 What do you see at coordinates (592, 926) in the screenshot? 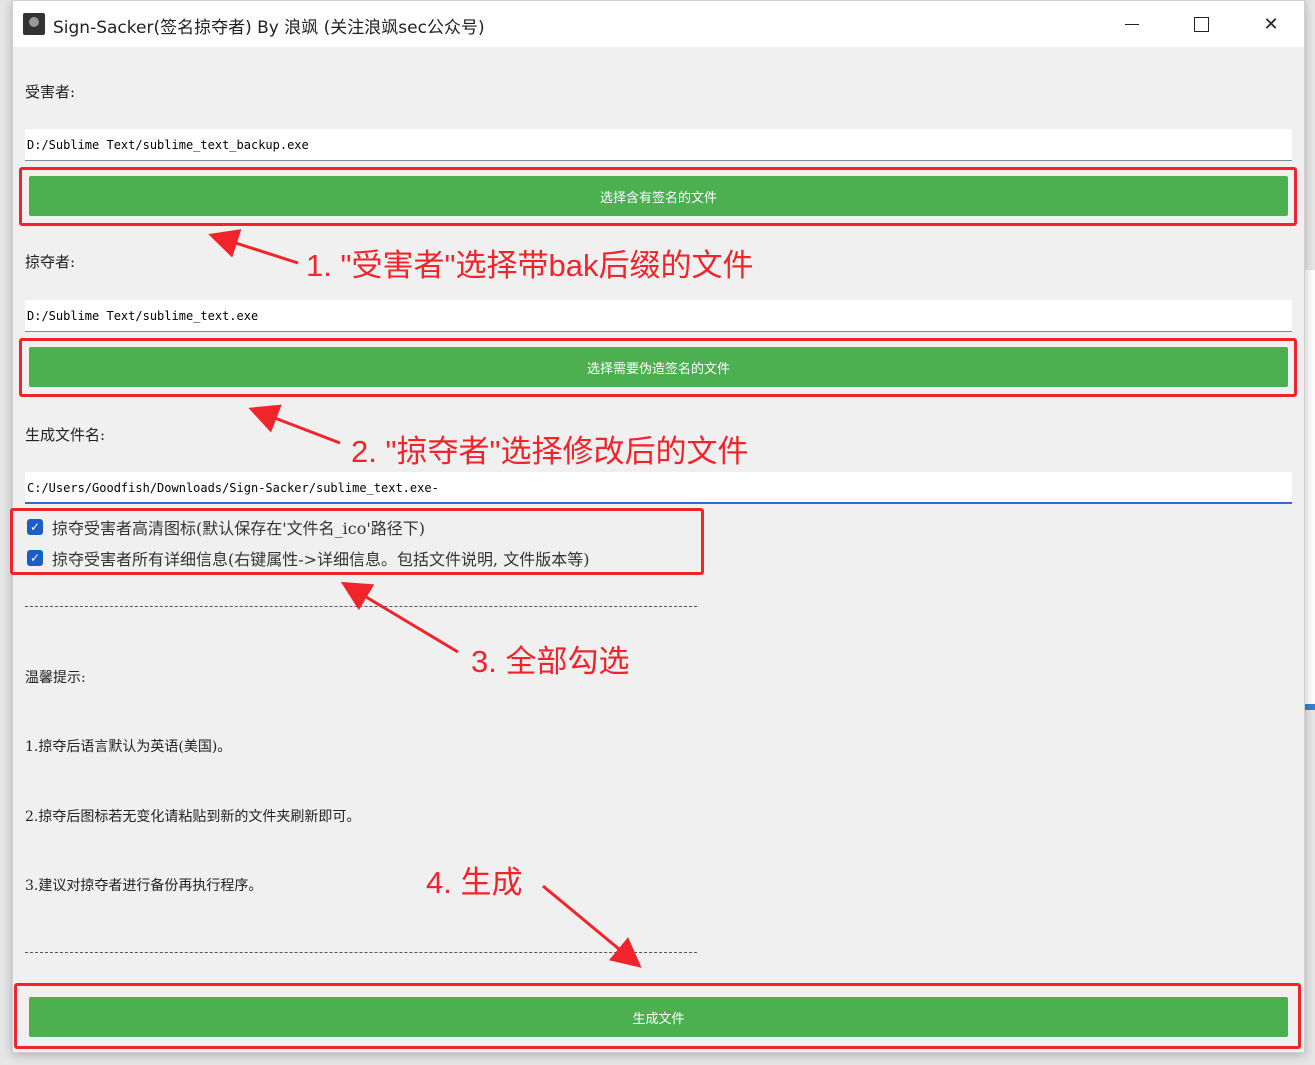
I see `arrow-step4` at bounding box center [592, 926].